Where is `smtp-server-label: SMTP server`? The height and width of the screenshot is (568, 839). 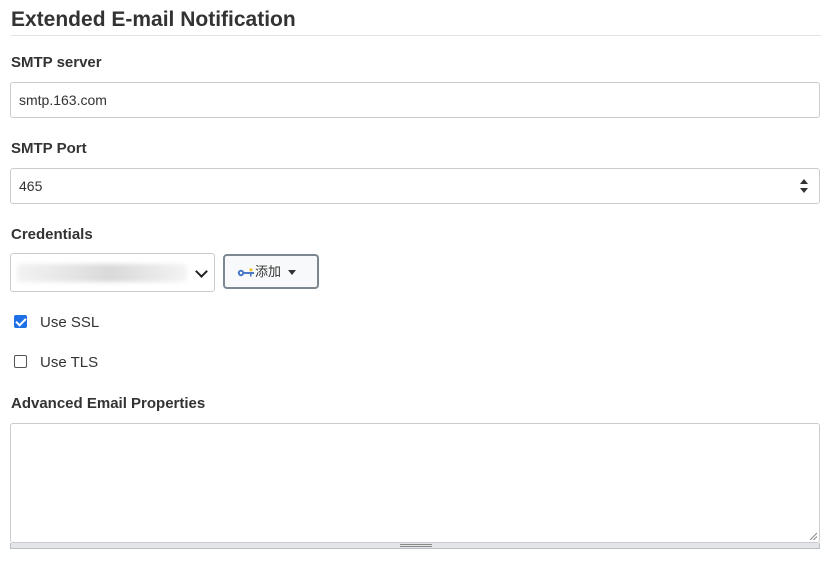 smtp-server-label: SMTP server is located at coordinates (56, 62).